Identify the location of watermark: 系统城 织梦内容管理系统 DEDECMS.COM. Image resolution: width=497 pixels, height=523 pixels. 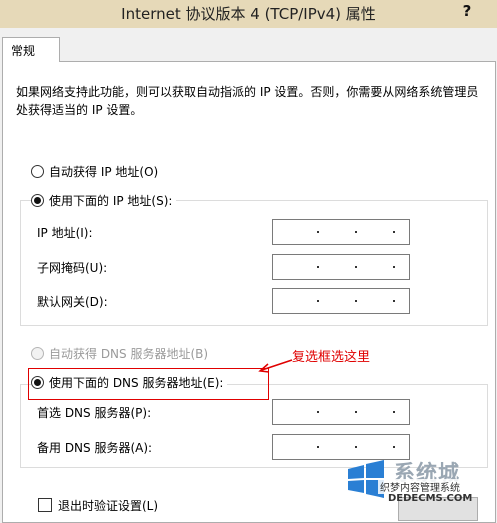
(419, 482).